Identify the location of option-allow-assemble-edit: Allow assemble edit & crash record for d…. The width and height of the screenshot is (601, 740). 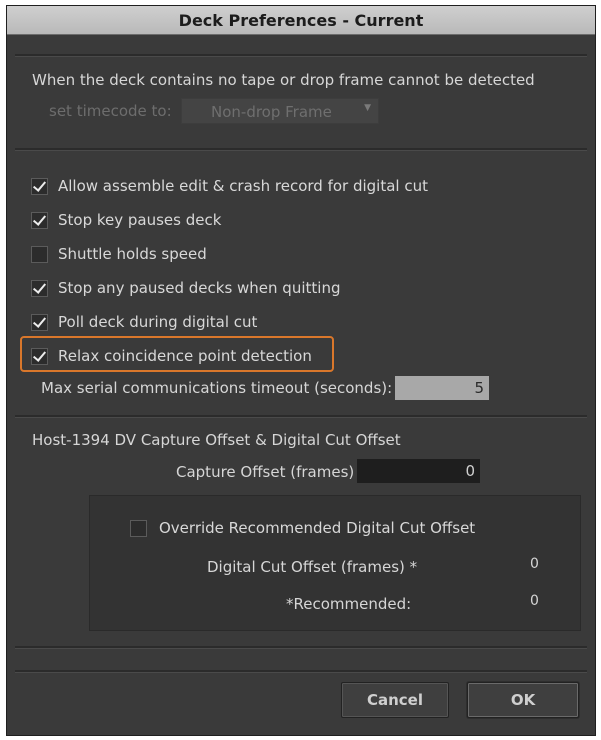
(229, 186).